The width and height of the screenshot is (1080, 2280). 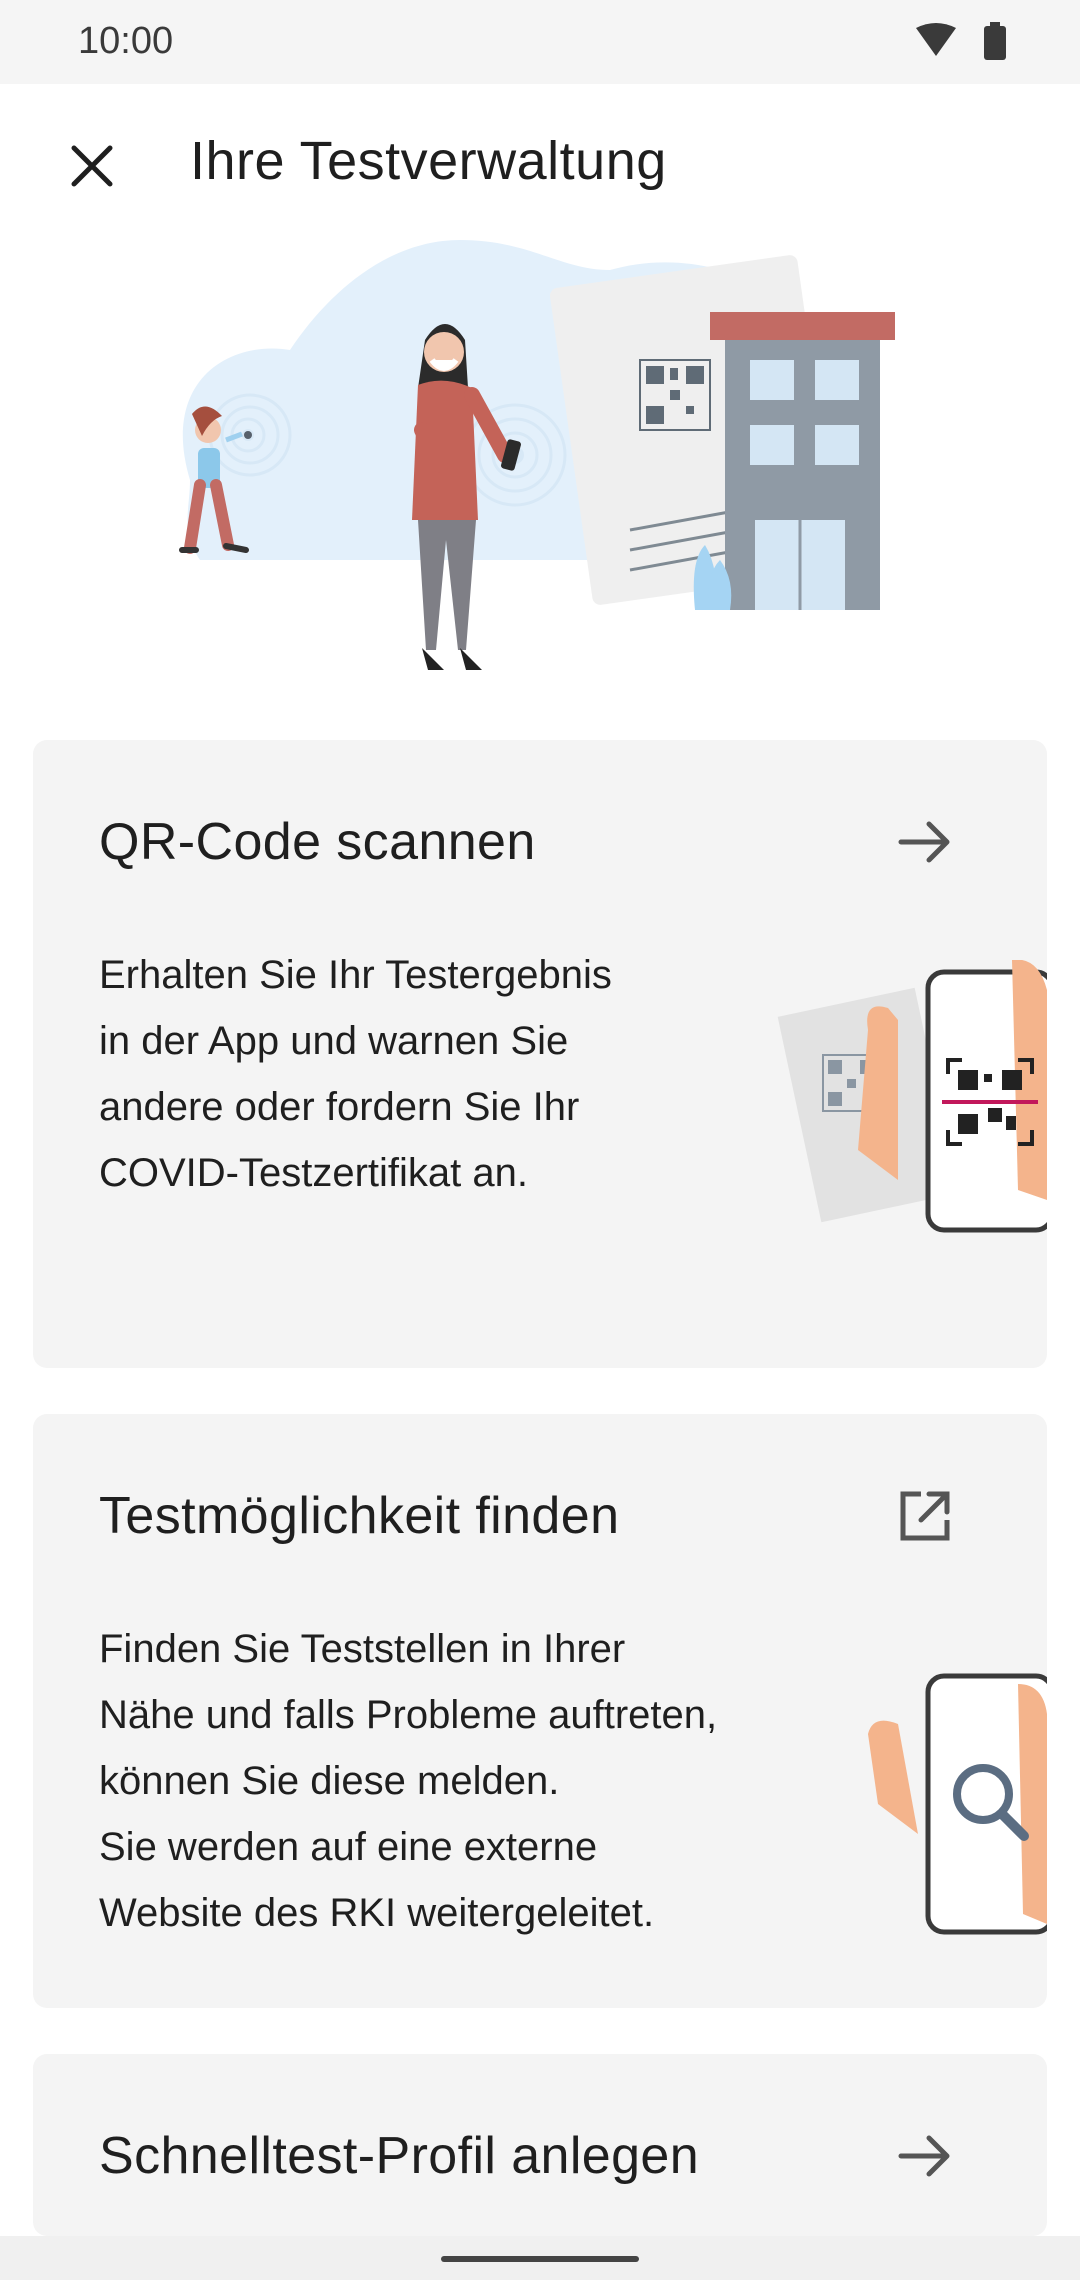 What do you see at coordinates (911, 1111) in the screenshot?
I see `phone-scanning-qr-illustration` at bounding box center [911, 1111].